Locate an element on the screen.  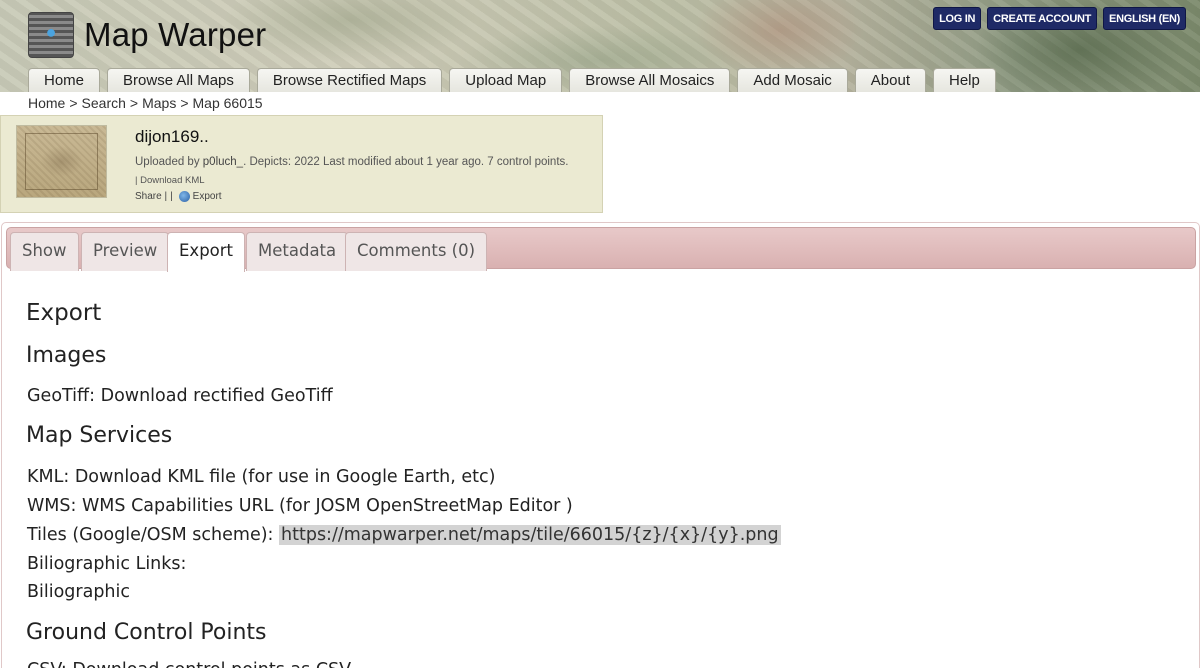
images-heading: Images is located at coordinates (66, 355).